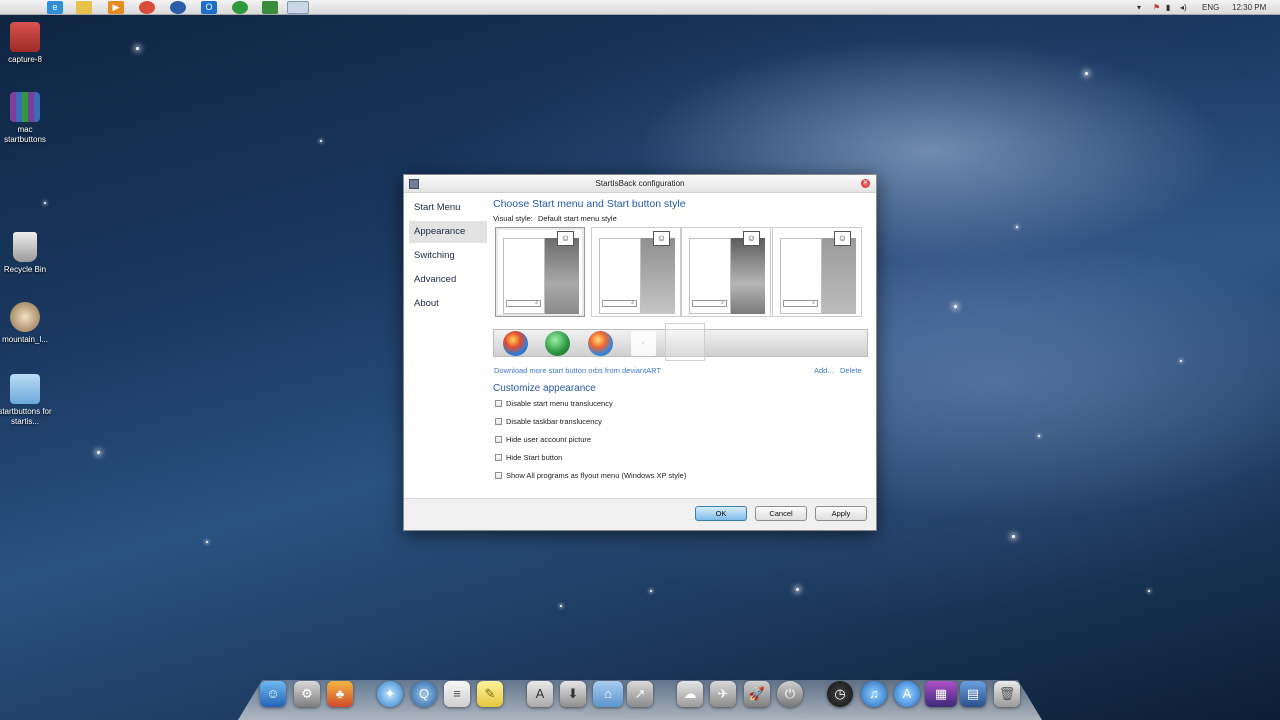 The width and height of the screenshot is (1280, 720). Describe the element at coordinates (424, 694) in the screenshot. I see `quicktime-icon: Q` at that location.